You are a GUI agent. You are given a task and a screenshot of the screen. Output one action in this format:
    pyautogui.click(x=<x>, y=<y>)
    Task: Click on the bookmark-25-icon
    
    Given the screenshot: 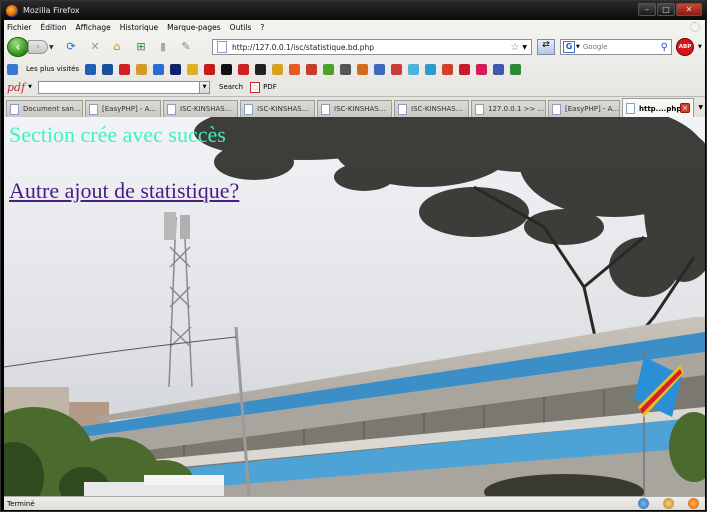 What is the action you would take?
    pyautogui.click(x=499, y=69)
    